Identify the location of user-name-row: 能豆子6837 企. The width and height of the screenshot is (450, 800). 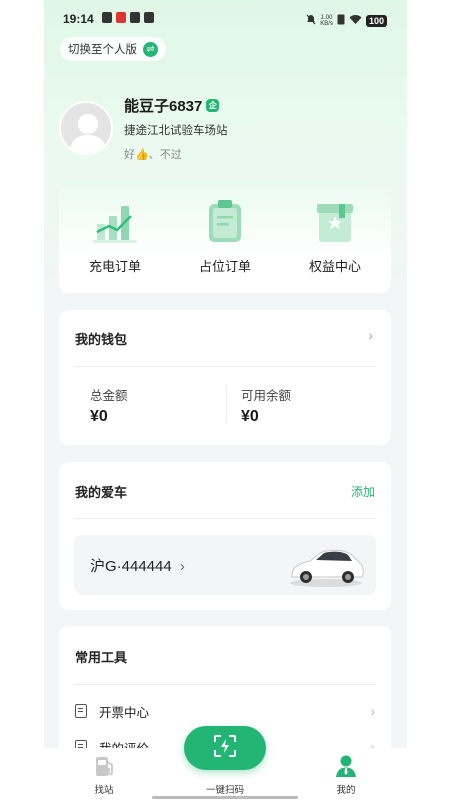
(172, 105).